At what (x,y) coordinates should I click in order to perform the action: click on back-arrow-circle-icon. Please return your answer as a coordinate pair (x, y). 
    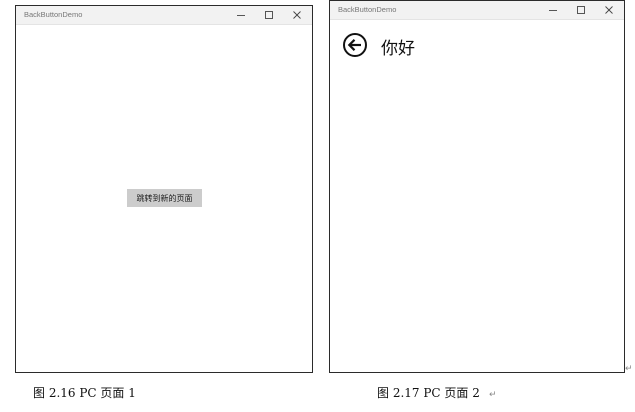
    Looking at the image, I should click on (355, 45).